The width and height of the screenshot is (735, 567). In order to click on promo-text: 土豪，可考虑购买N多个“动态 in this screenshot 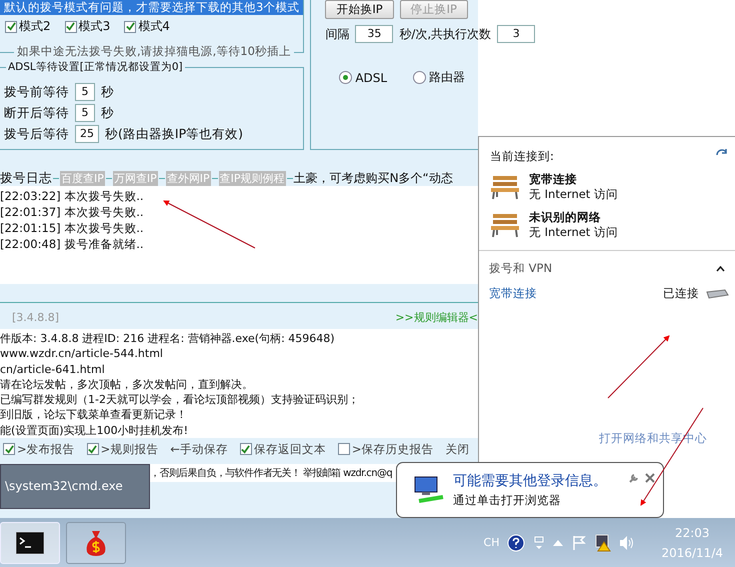, I will do `click(373, 178)`.